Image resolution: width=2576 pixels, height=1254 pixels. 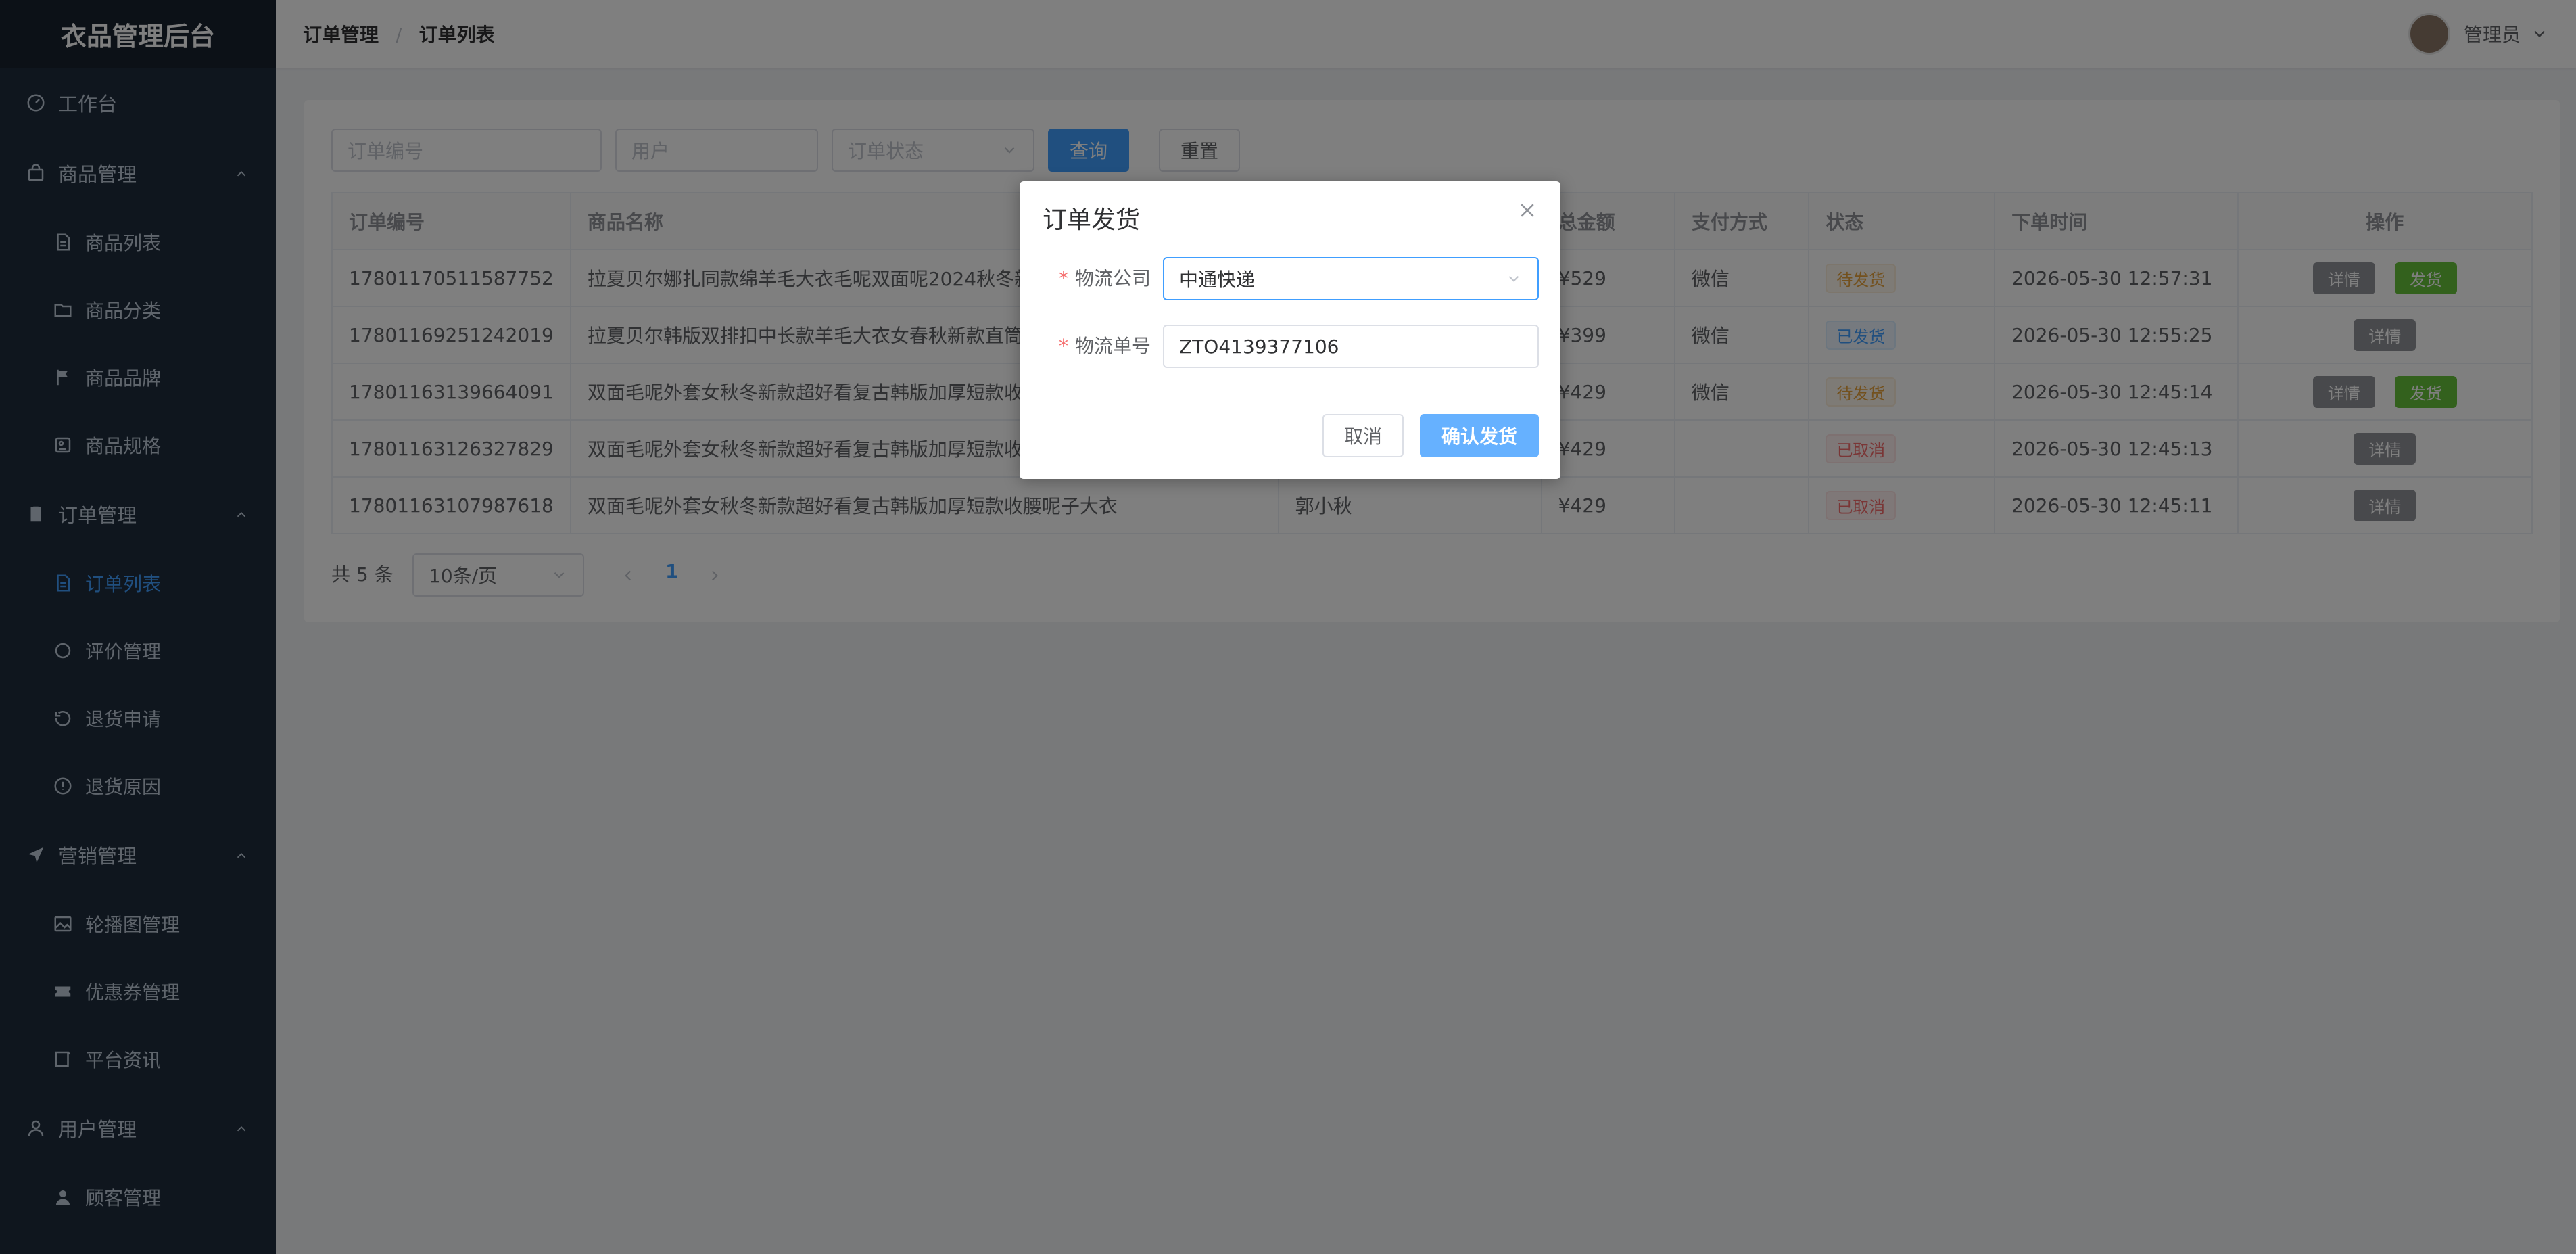 I want to click on dialog-title: 订单发货, so click(x=1092, y=220).